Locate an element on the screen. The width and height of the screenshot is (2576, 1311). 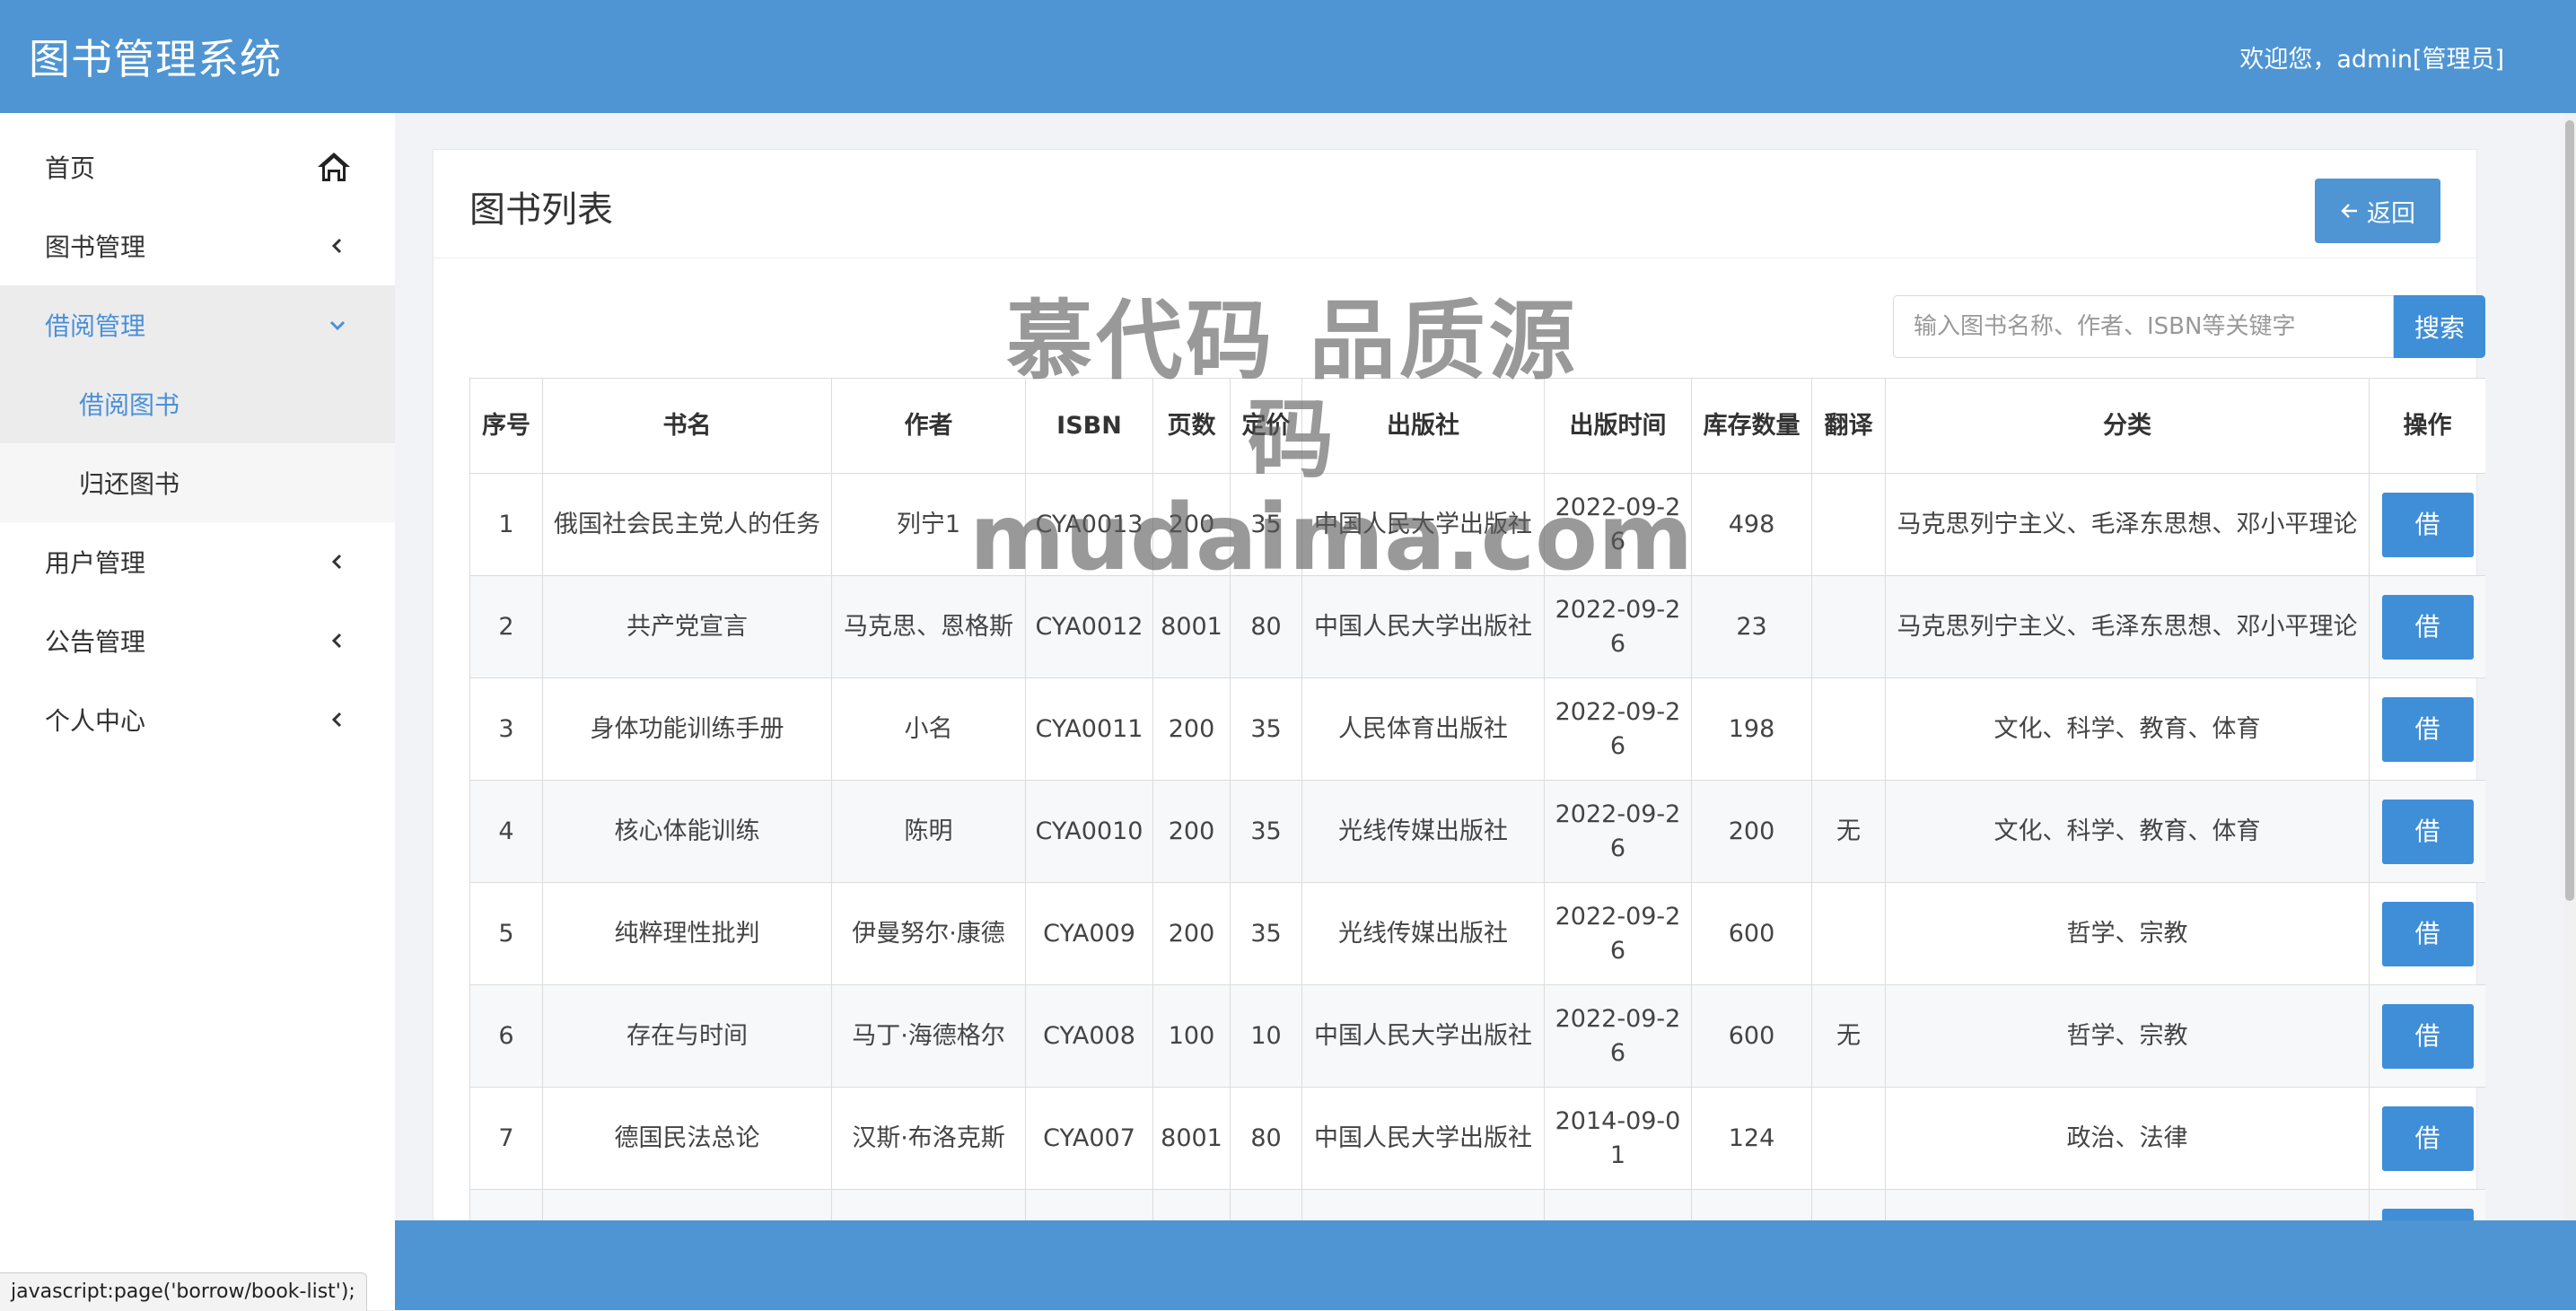
sidebar-item-label: 公告管理 is located at coordinates (95, 642).